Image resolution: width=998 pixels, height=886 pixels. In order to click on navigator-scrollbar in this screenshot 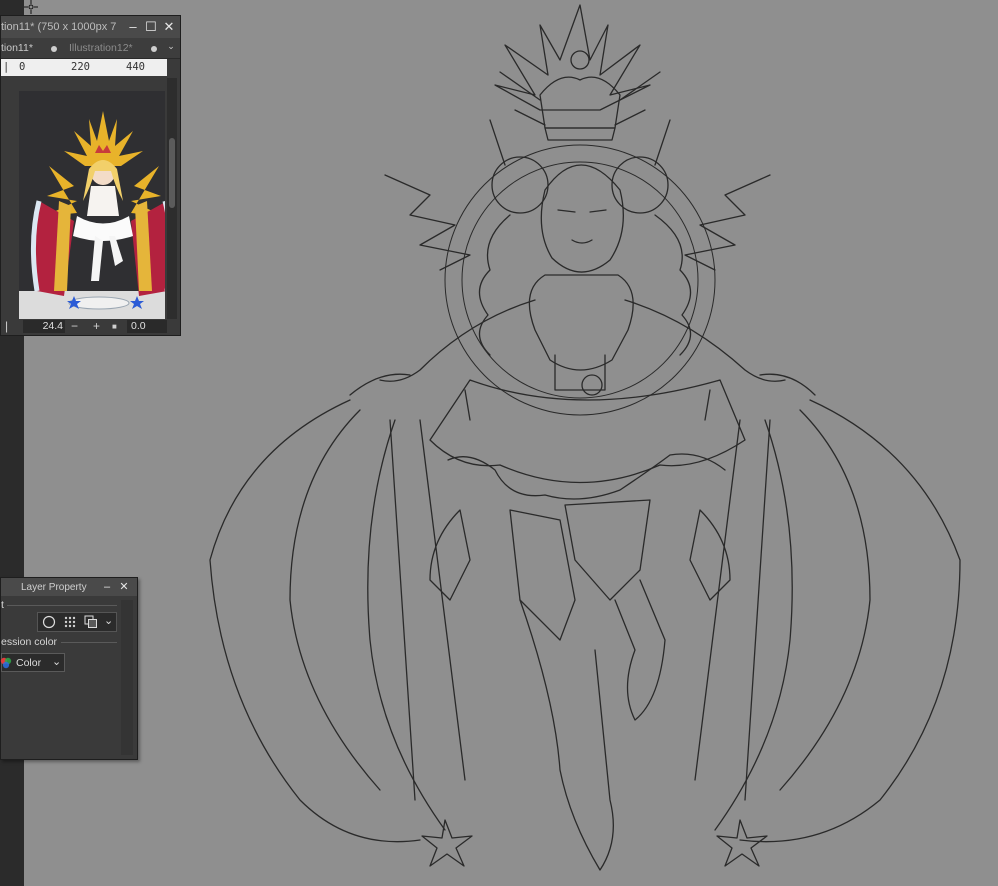, I will do `click(172, 200)`.